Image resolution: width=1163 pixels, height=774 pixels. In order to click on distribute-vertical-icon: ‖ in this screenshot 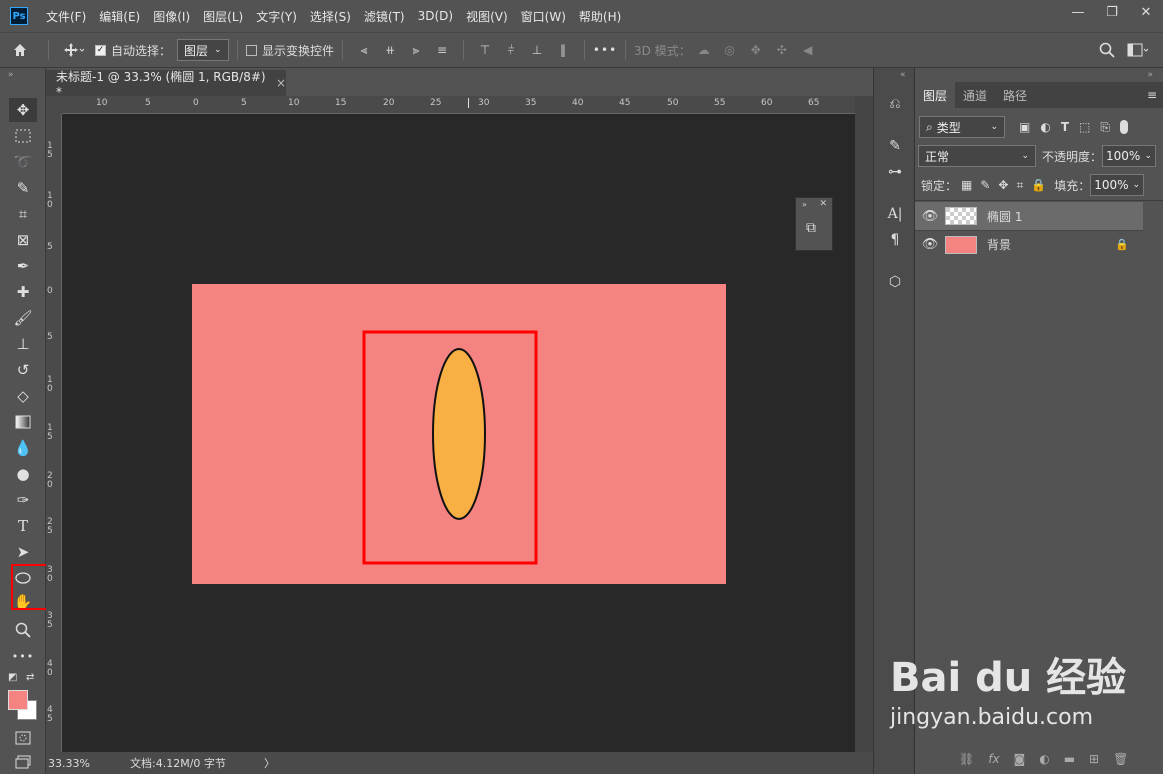, I will do `click(563, 50)`.